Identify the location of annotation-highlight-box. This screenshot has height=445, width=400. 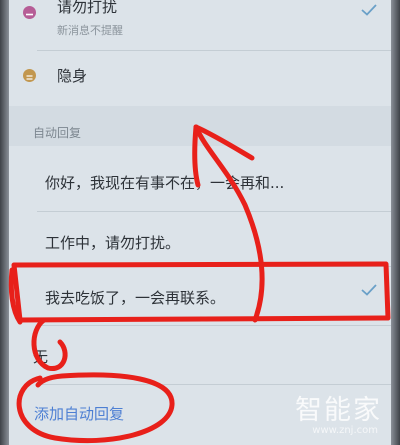
(201, 292).